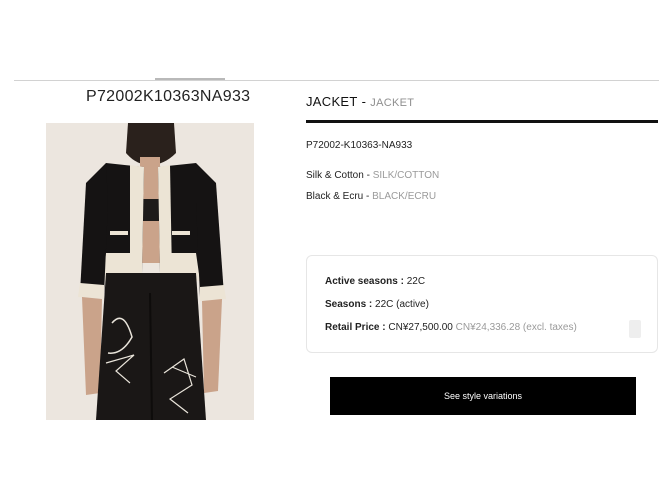 The width and height of the screenshot is (670, 500). I want to click on color-line: Black & Ecru - BLACK/ECRU, so click(371, 196).